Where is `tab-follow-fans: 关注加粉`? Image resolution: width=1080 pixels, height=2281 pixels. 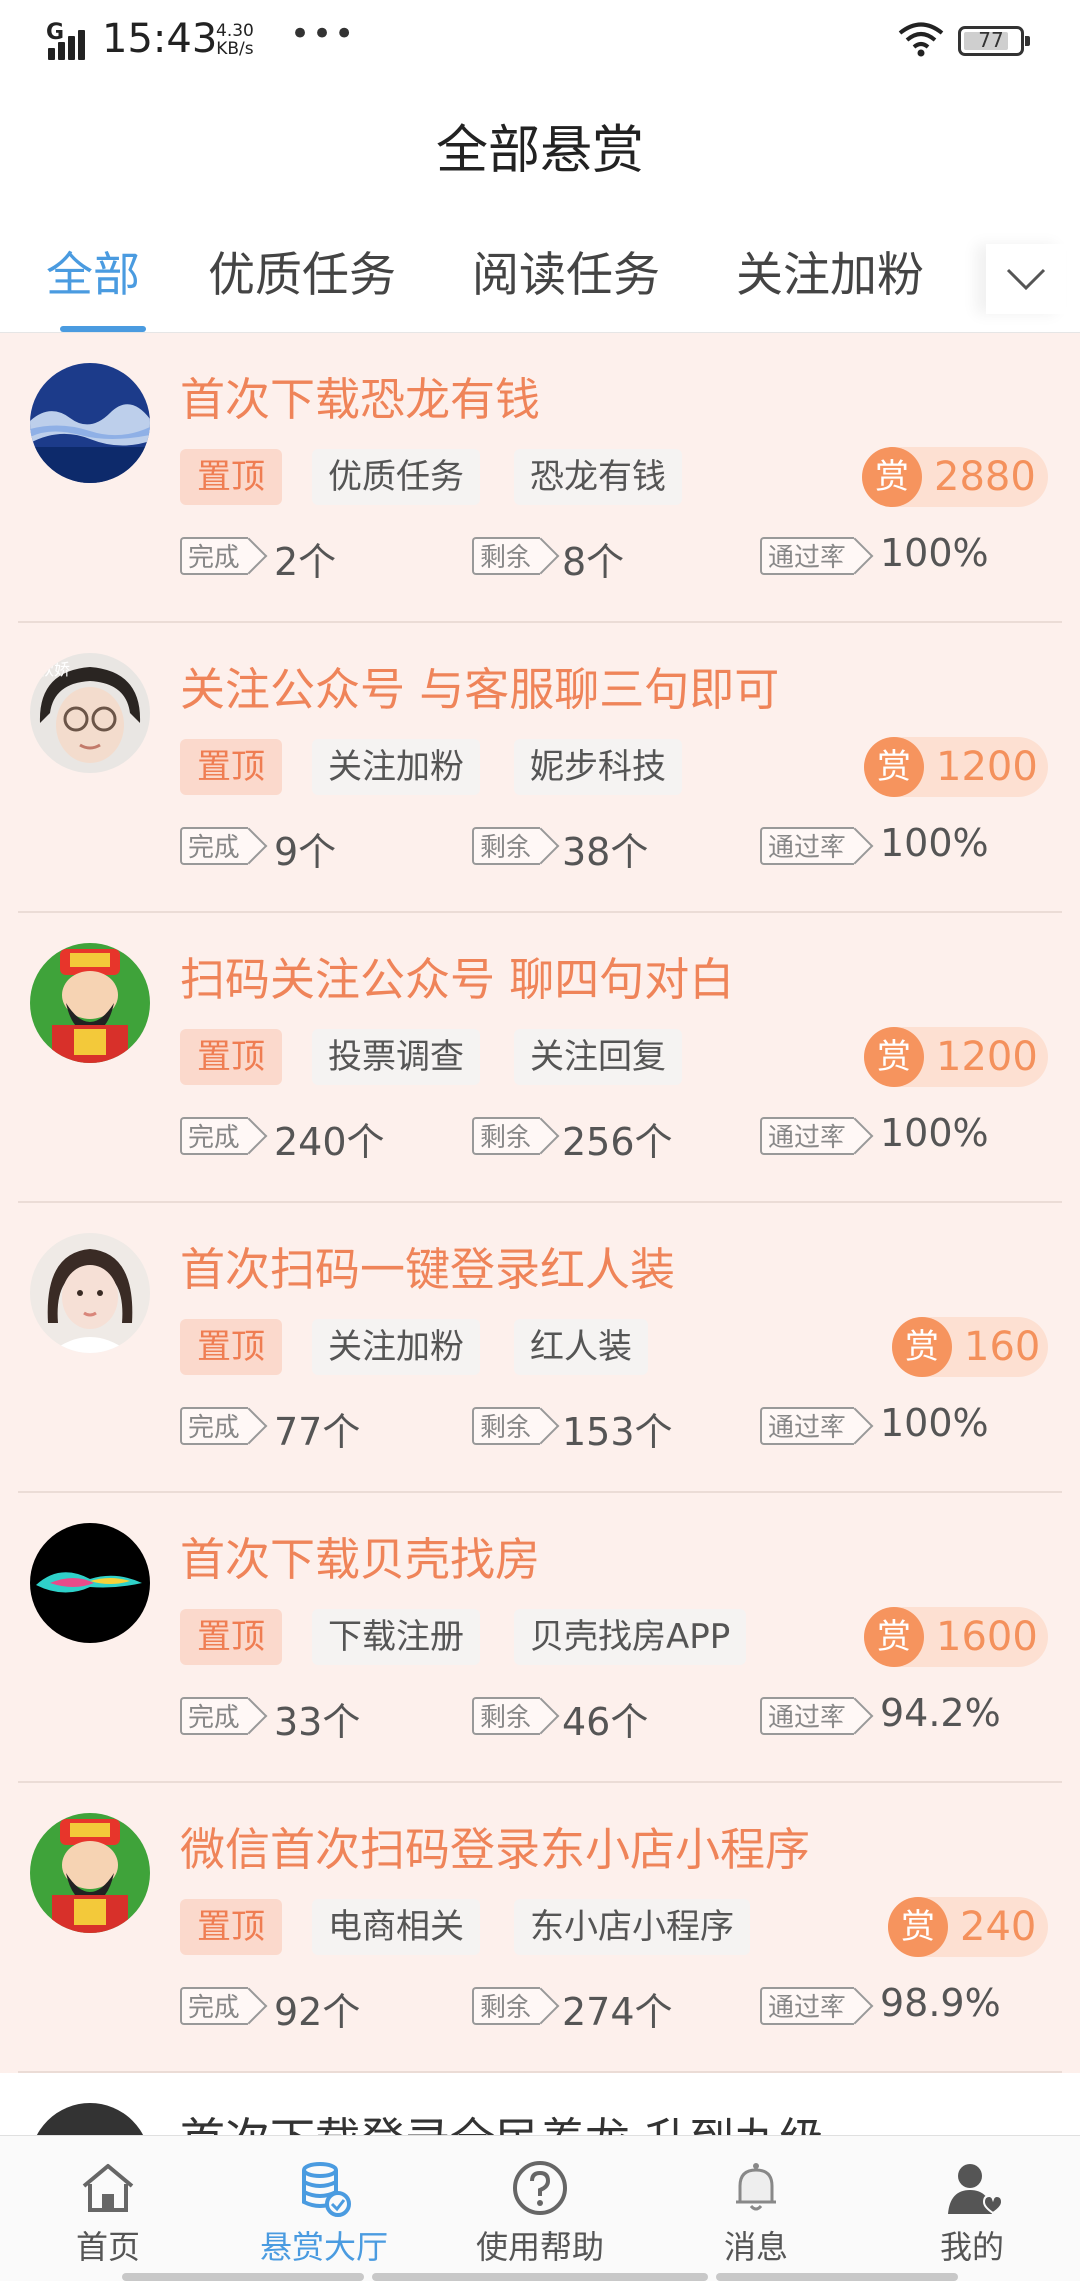
tab-follow-fans: 关注加粉 is located at coordinates (830, 270).